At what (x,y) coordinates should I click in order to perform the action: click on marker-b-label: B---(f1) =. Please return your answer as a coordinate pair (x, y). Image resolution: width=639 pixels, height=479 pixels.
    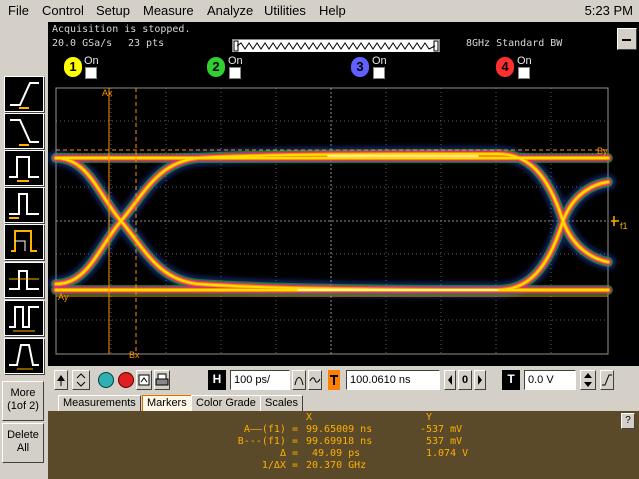
    Looking at the image, I should click on (267, 441).